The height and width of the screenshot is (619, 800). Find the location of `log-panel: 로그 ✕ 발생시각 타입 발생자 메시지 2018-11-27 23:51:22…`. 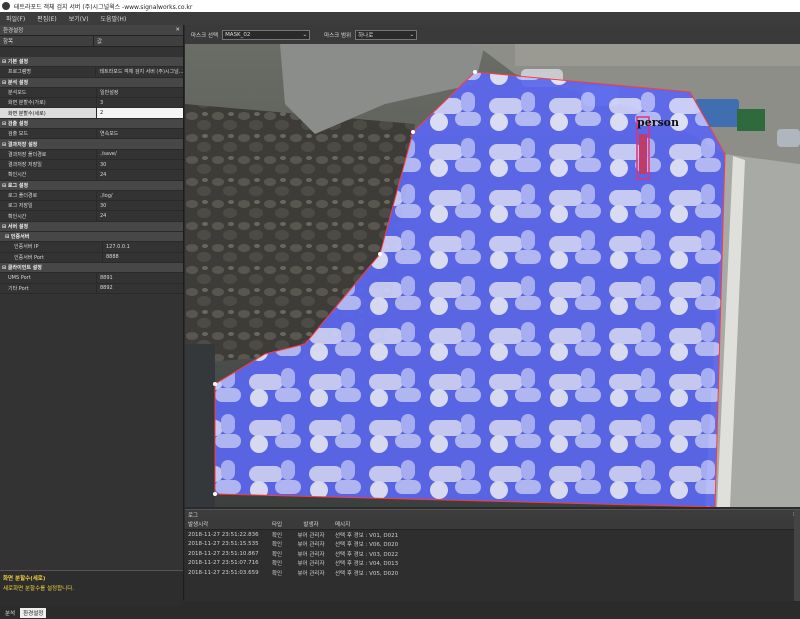

log-panel: 로그 ✕ 발생시각 타입 발생자 메시지 2018-11-27 23:51:22… is located at coordinates (492, 555).